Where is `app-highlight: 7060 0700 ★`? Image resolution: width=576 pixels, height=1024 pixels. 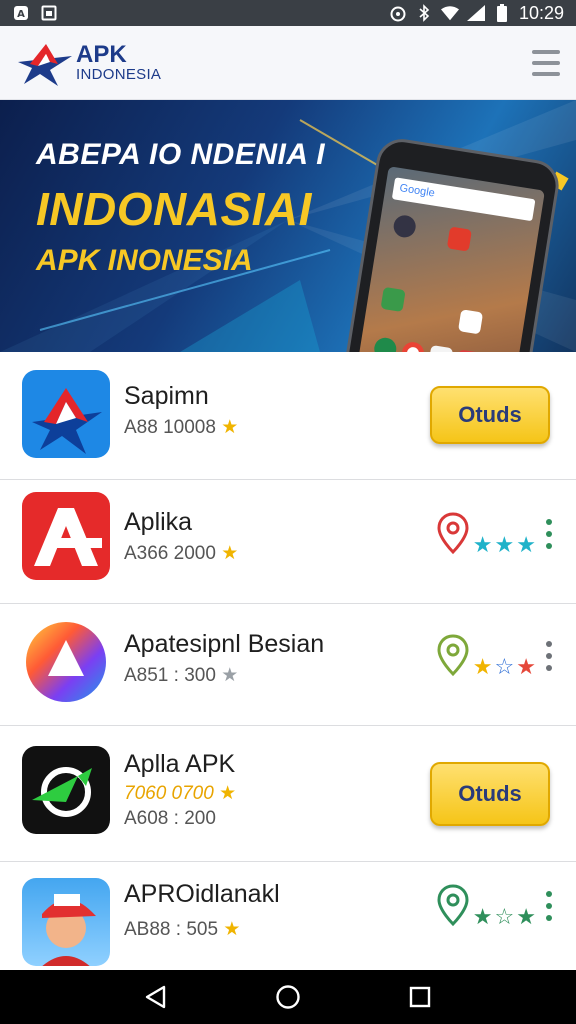 app-highlight: 7060 0700 ★ is located at coordinates (180, 793).